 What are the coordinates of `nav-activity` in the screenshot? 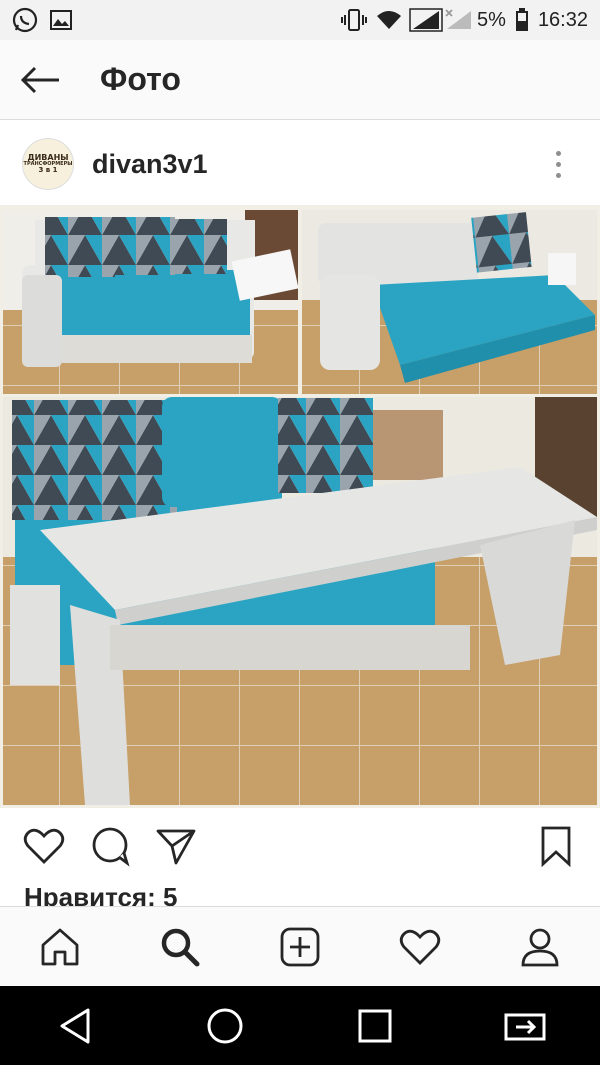 It's located at (420, 947).